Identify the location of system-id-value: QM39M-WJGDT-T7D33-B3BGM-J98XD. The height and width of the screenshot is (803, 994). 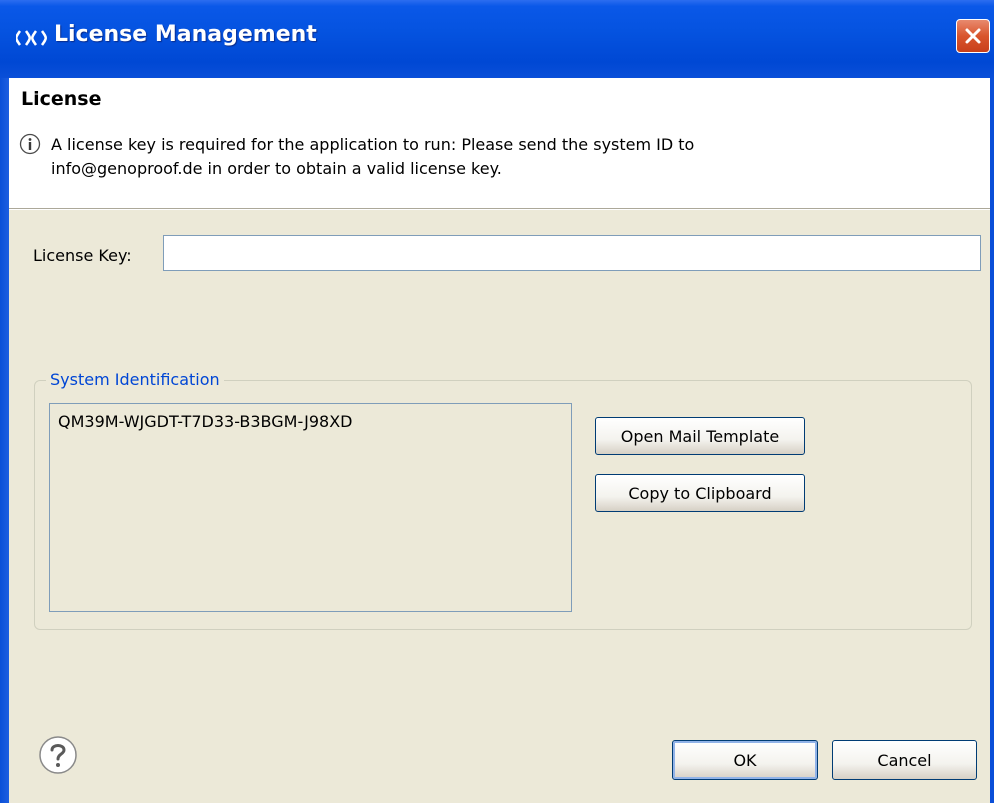
(205, 421).